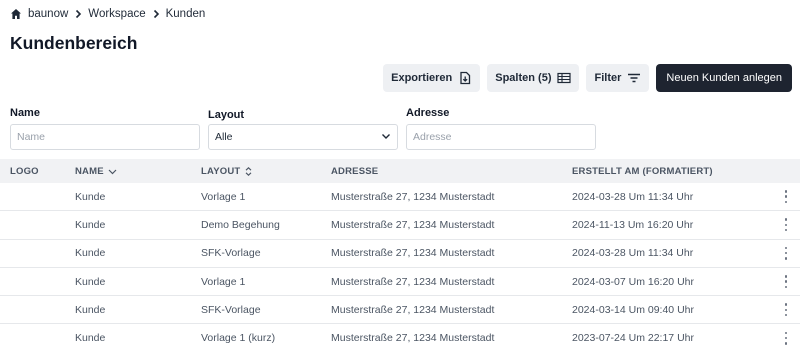  Describe the element at coordinates (422, 78) in the screenshot. I see `export-button-label: Exportieren` at that location.